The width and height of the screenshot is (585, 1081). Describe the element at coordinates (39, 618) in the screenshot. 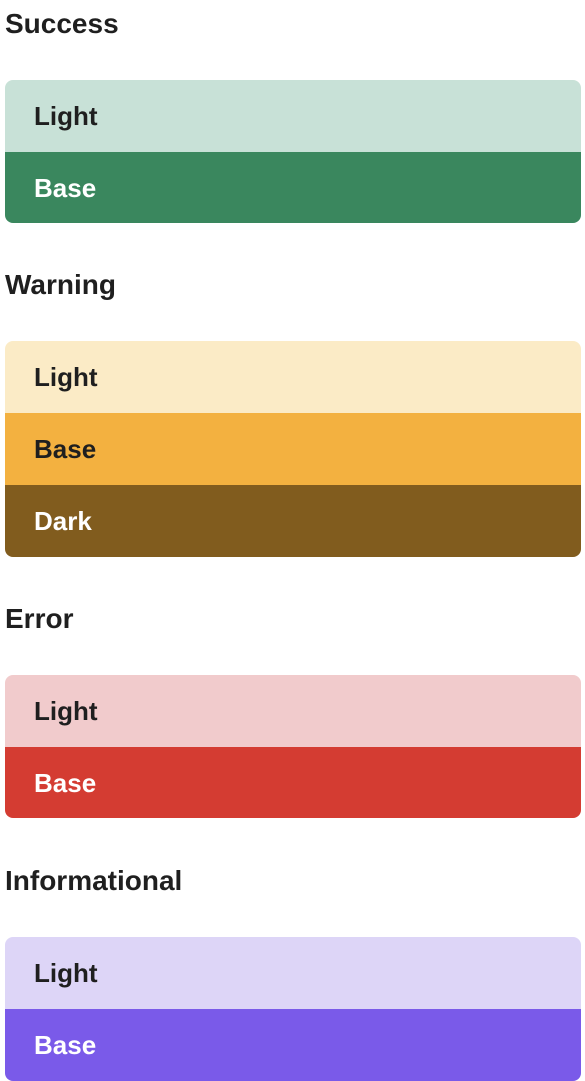

I see `error-title: Error` at that location.